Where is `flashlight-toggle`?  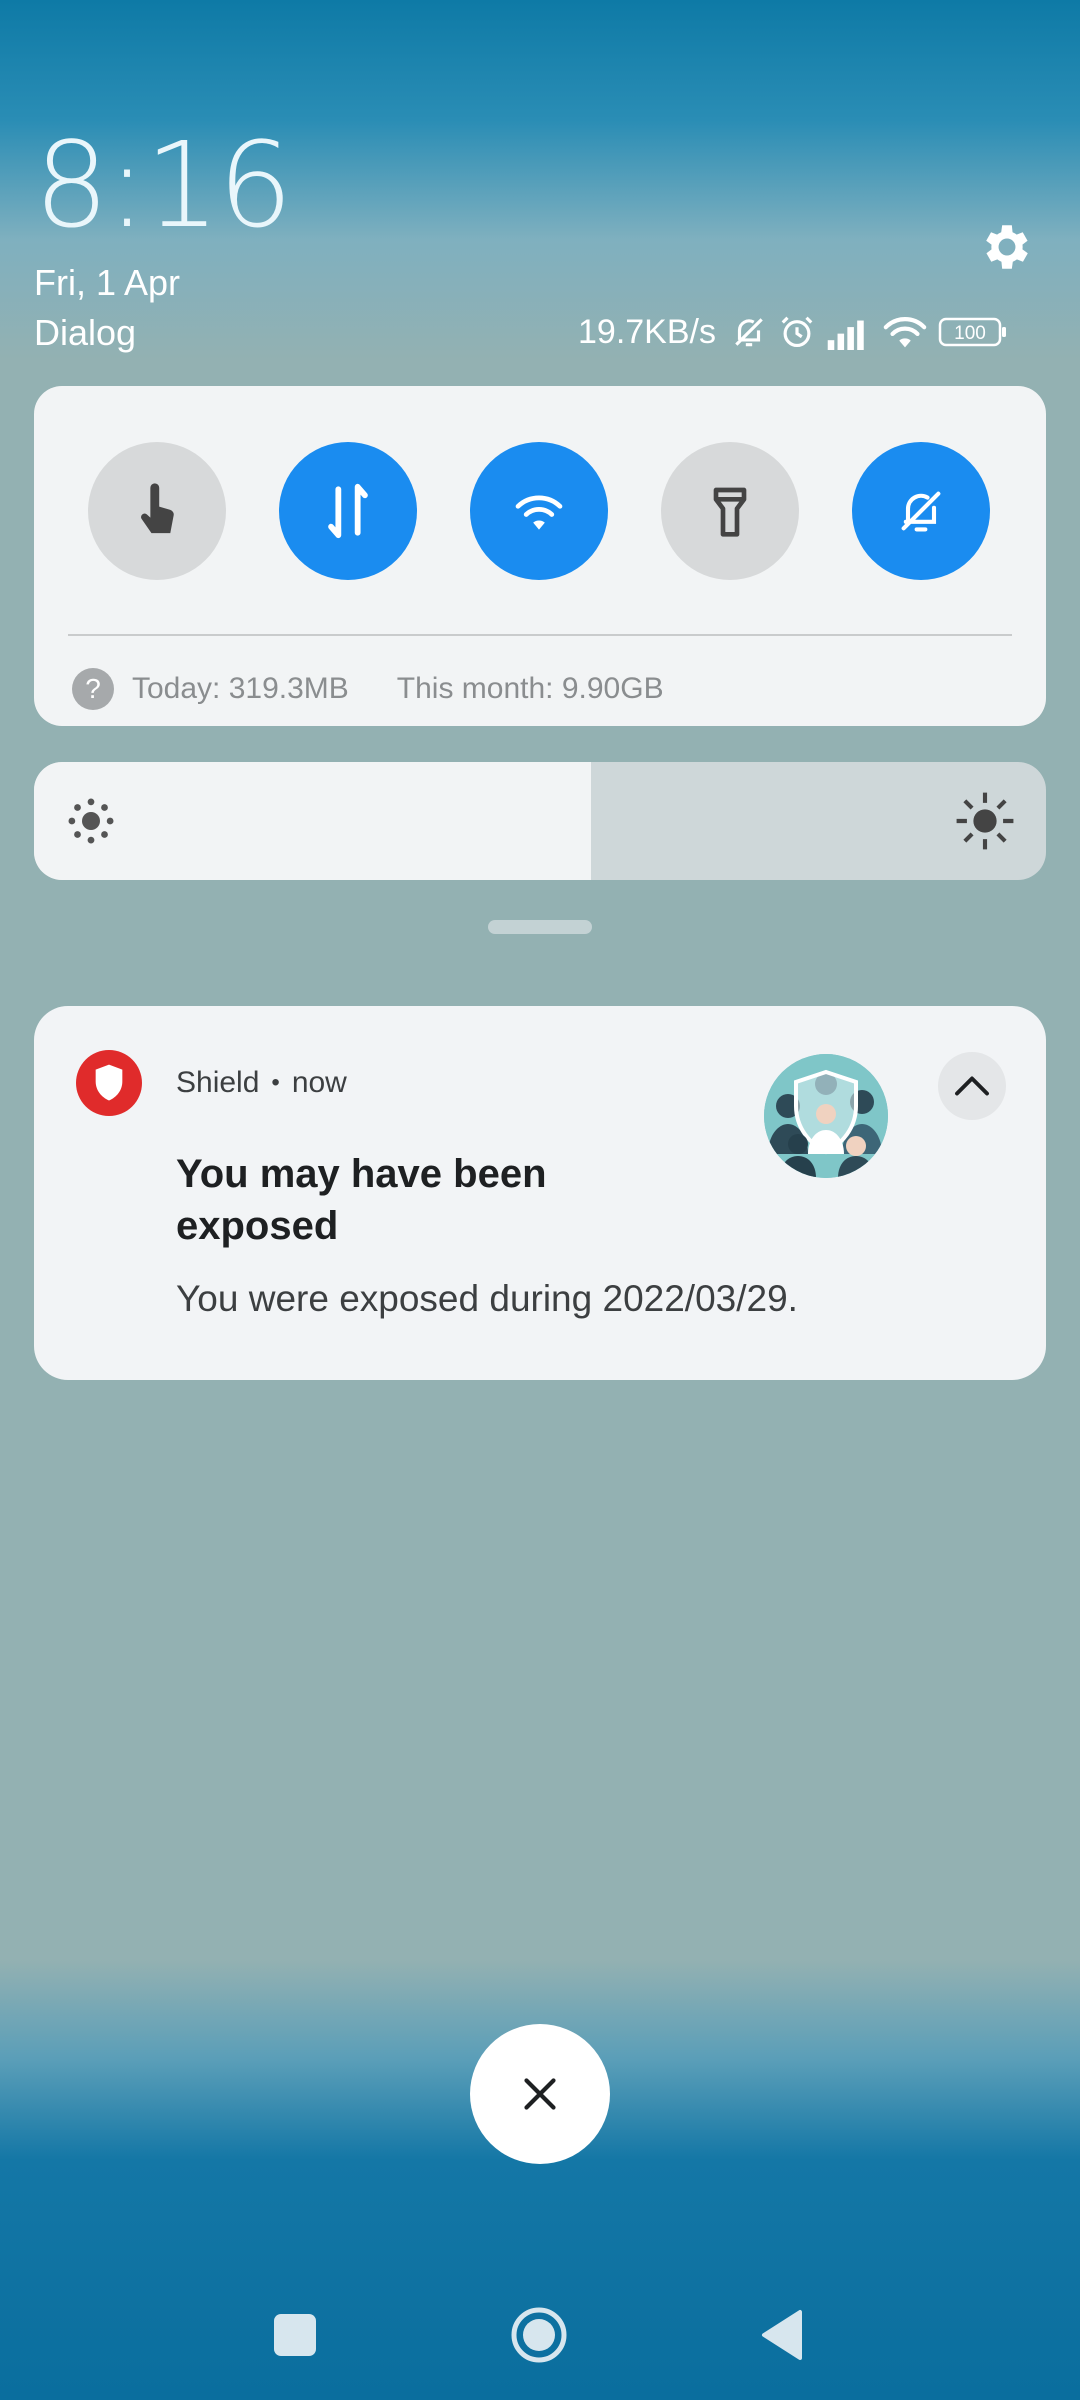
flashlight-toggle is located at coordinates (730, 511).